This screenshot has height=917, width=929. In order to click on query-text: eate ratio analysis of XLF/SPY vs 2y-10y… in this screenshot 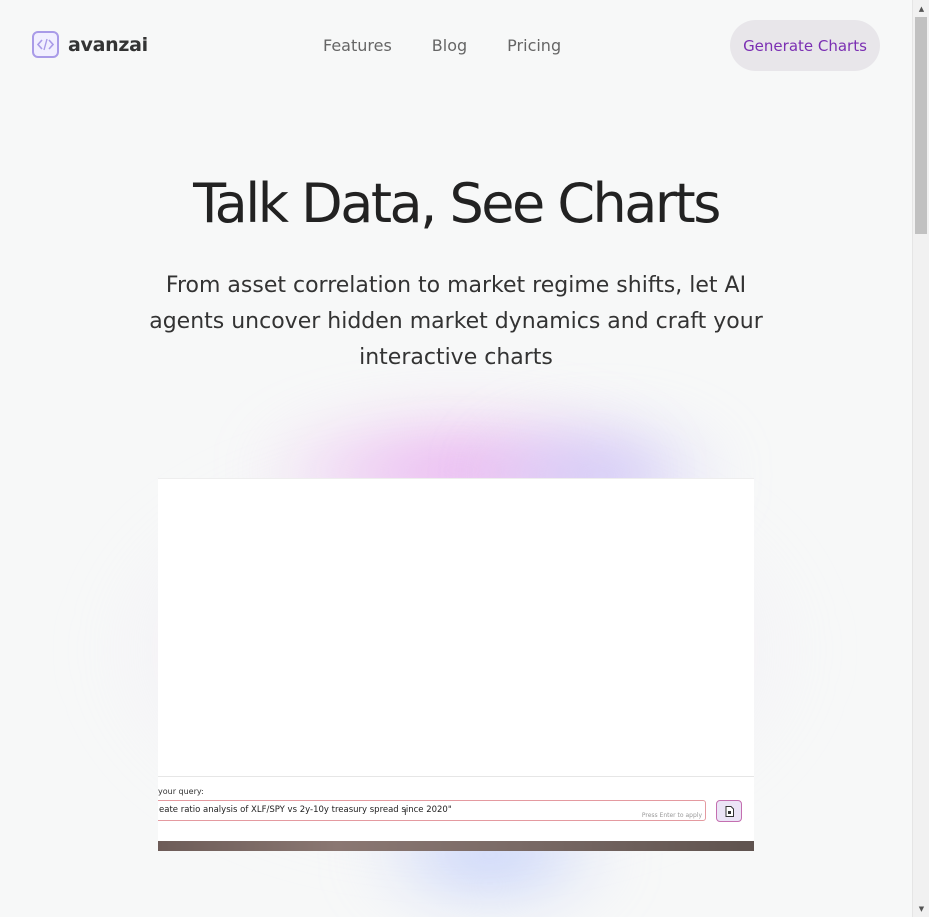, I will do `click(305, 810)`.